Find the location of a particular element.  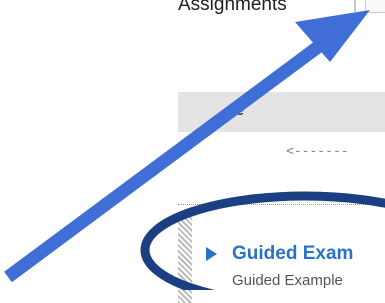

play-icon is located at coordinates (211, 254).